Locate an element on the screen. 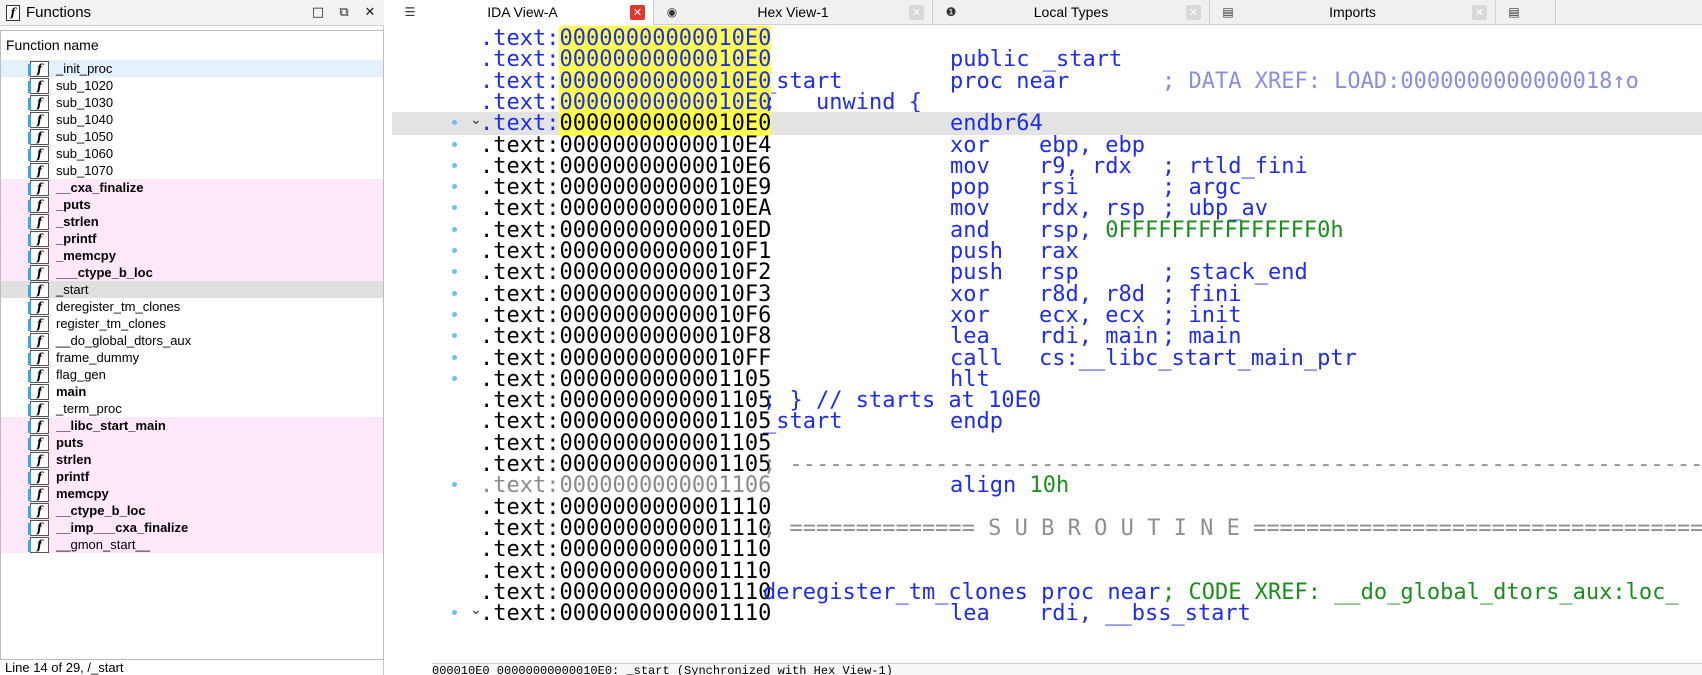 The width and height of the screenshot is (1702, 675). maximize-icon: □ is located at coordinates (318, 13).